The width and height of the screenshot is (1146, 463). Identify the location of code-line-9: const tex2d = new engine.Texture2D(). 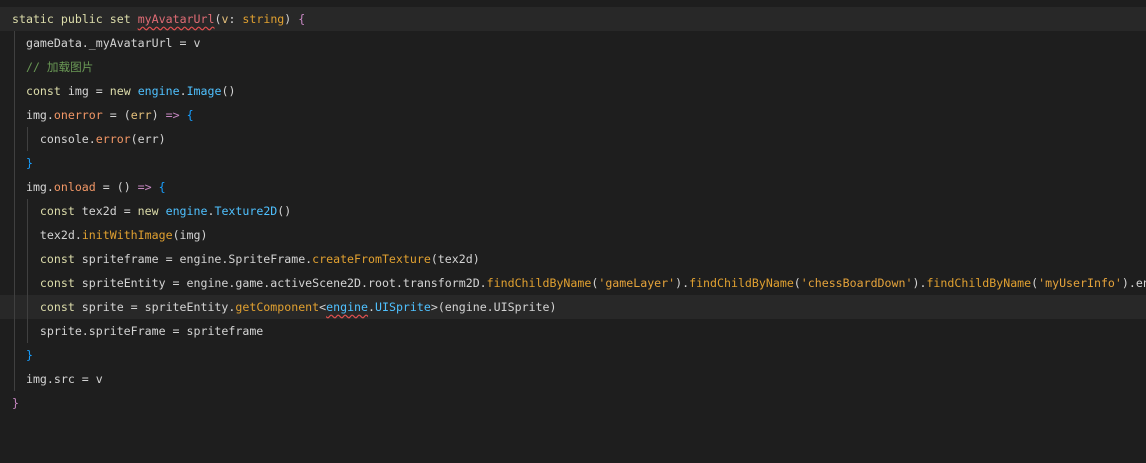
(573, 211).